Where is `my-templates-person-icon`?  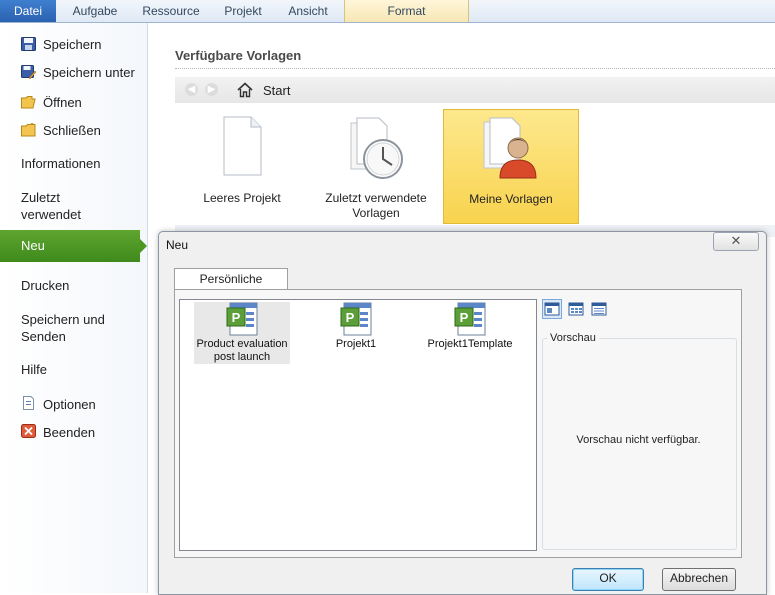 my-templates-person-icon is located at coordinates (510, 148).